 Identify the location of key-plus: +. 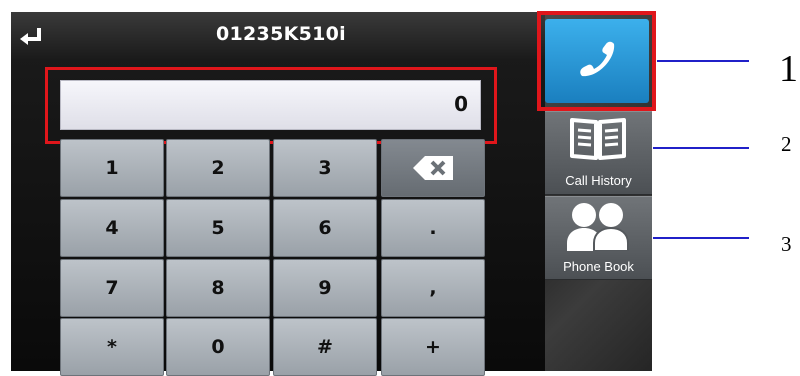
(433, 347).